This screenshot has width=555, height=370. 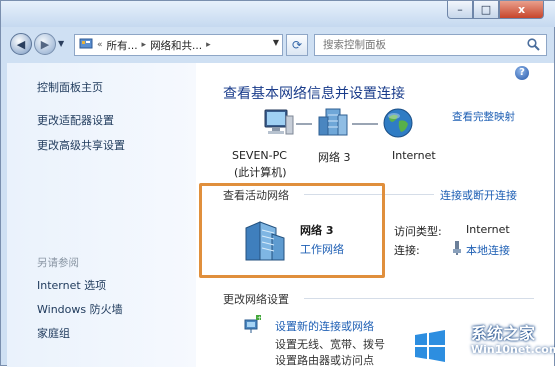 What do you see at coordinates (256, 299) in the screenshot?
I see `change-settings-heading: 更改网络设置` at bounding box center [256, 299].